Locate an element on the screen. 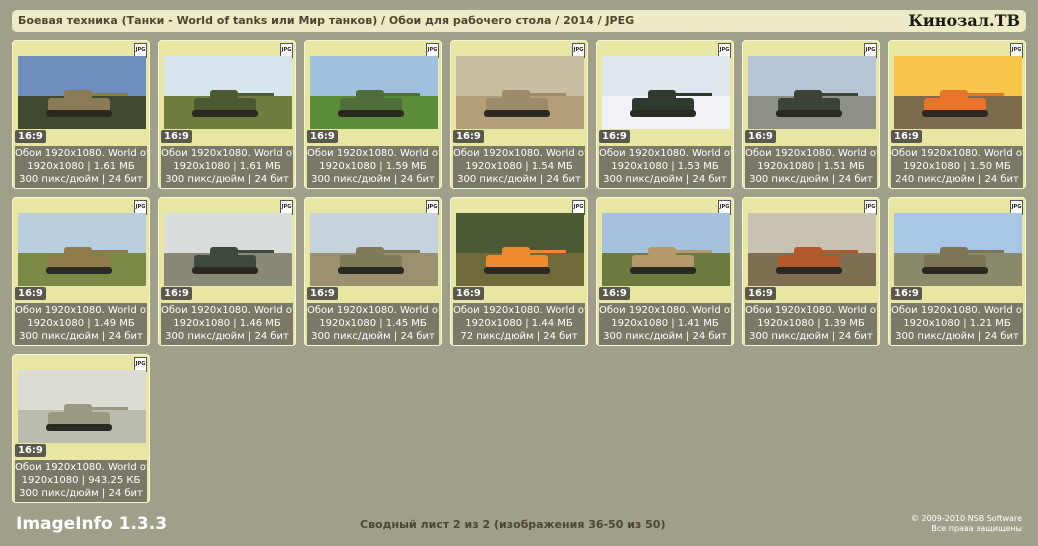  image-meta: 1920x1080 | 1.39 МБ is located at coordinates (811, 323).